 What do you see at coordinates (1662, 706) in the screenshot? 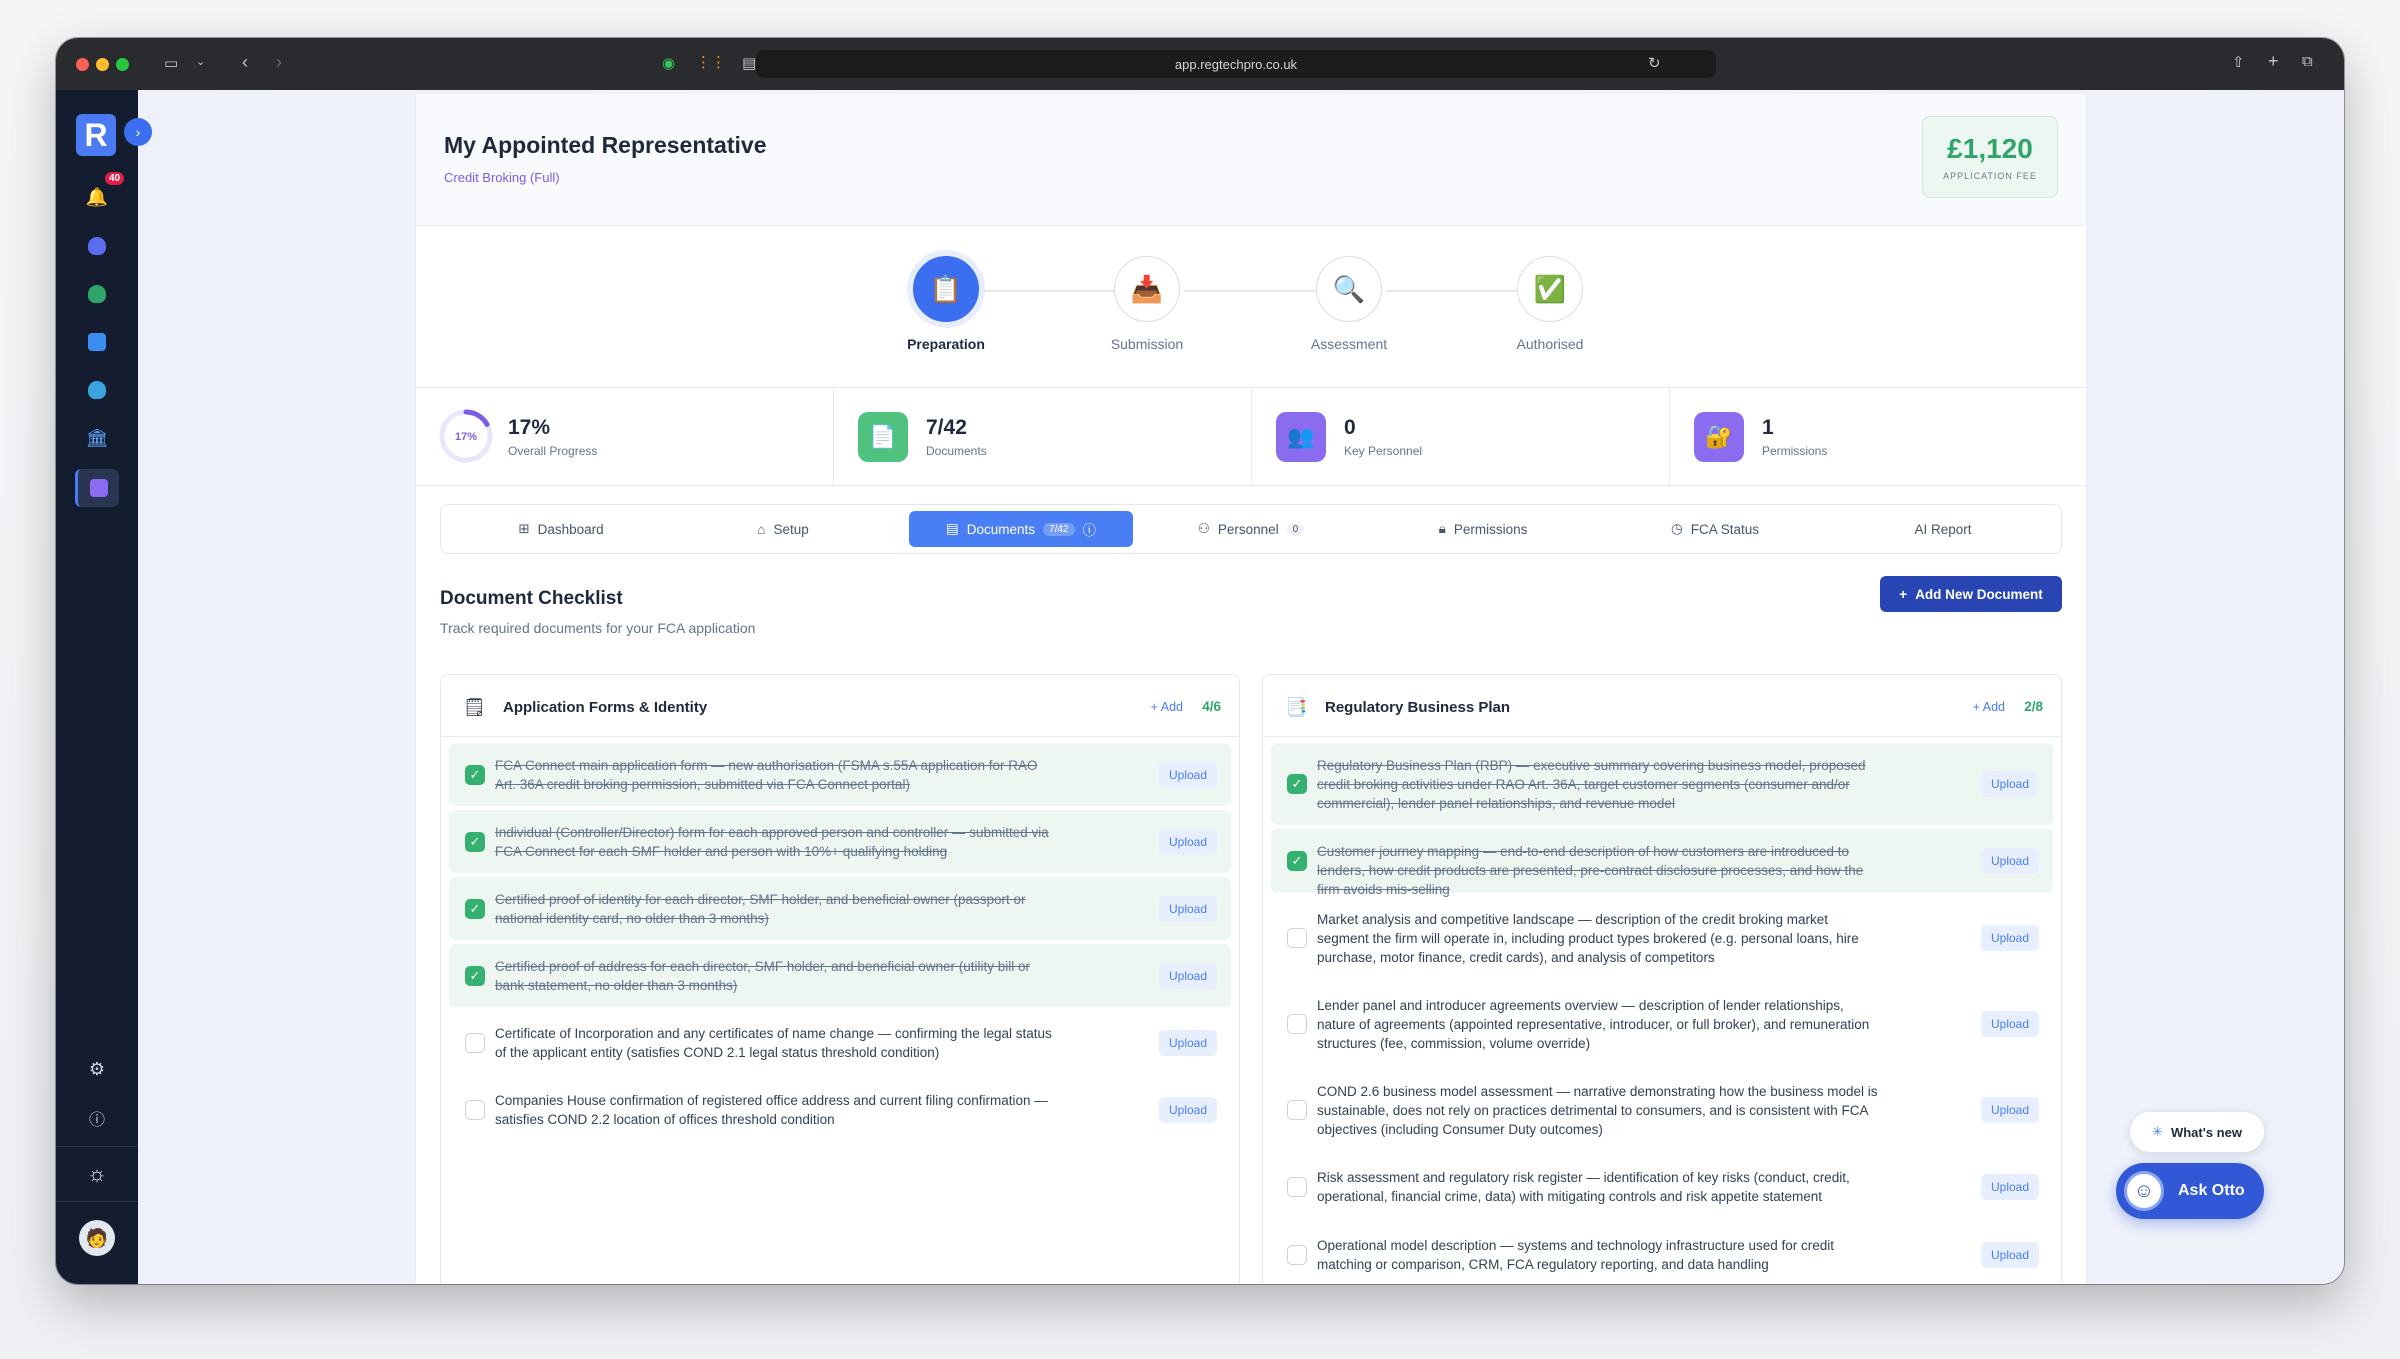
I see `panel-header: 📑 Regulatory Business Plan + Add 2/8` at bounding box center [1662, 706].